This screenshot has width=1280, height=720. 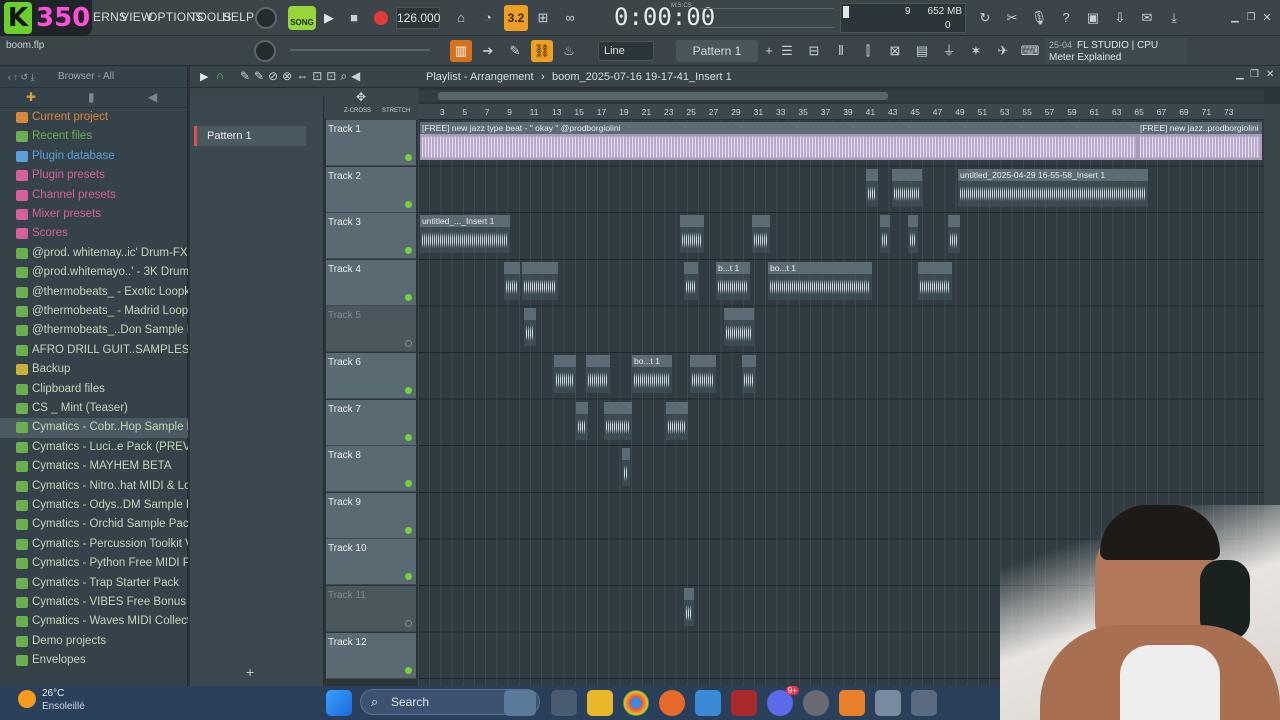 I want to click on audio-clip: bo...t 1, so click(x=652, y=374).